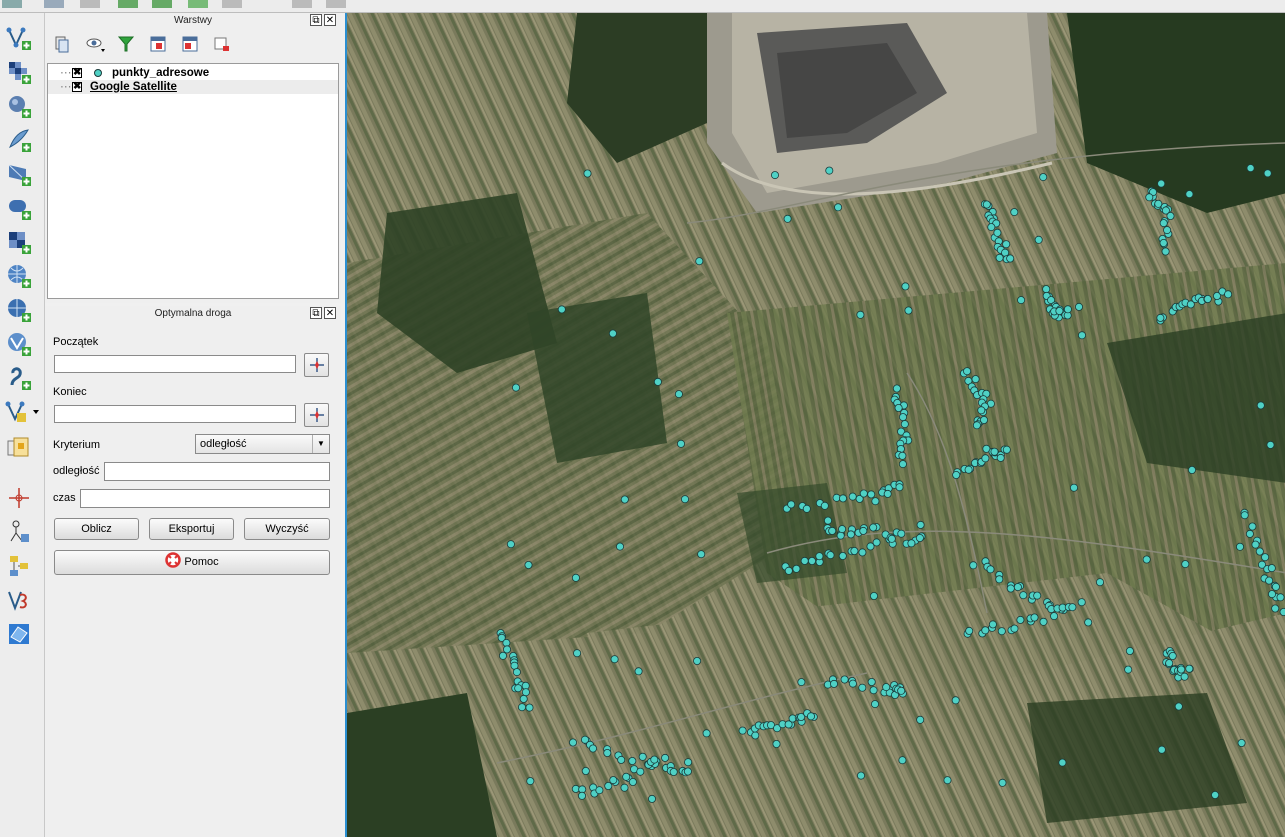 The image size is (1285, 837). What do you see at coordinates (19, 532) in the screenshot?
I see `split-icon` at bounding box center [19, 532].